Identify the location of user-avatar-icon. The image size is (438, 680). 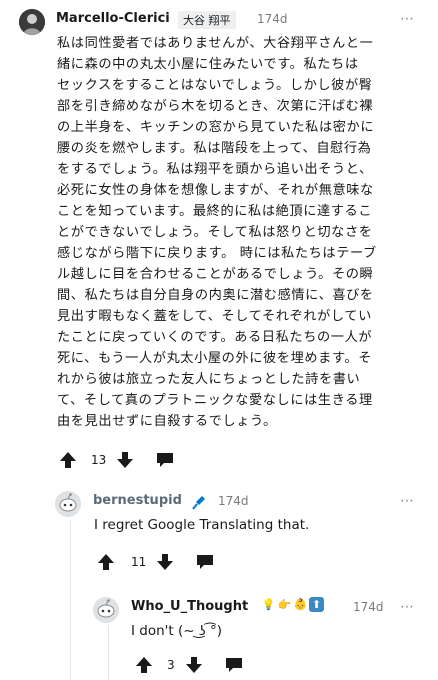
(32, 22).